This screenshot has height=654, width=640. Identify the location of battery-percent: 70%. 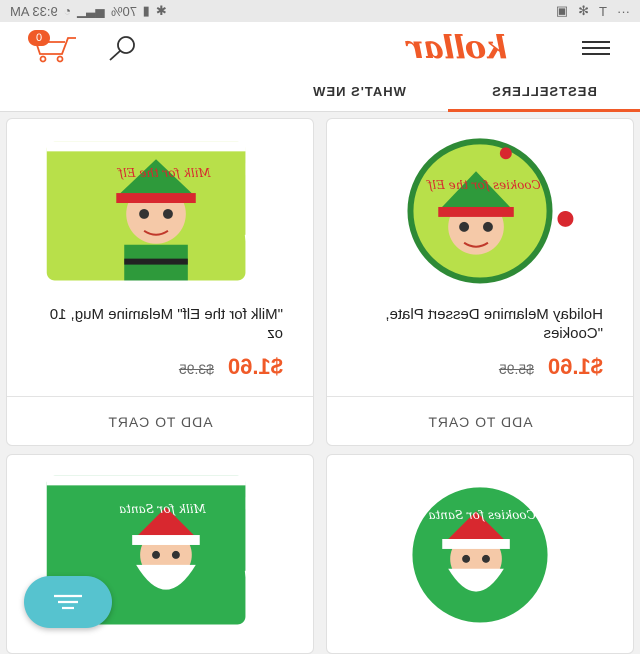
(123, 11).